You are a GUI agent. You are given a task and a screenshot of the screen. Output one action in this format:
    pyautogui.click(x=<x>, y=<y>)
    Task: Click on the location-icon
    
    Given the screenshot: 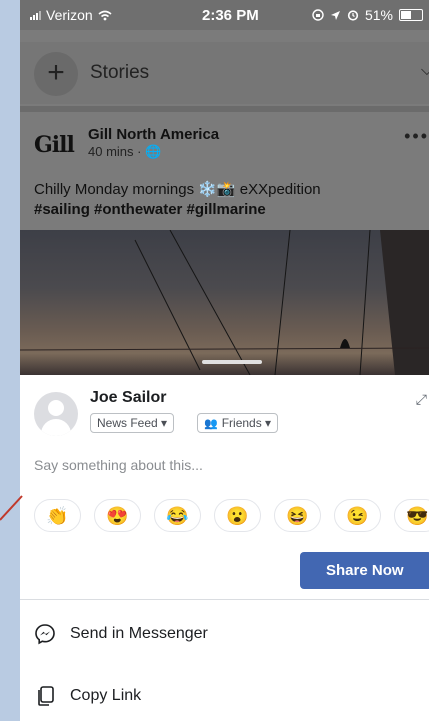 What is the action you would take?
    pyautogui.click(x=335, y=15)
    